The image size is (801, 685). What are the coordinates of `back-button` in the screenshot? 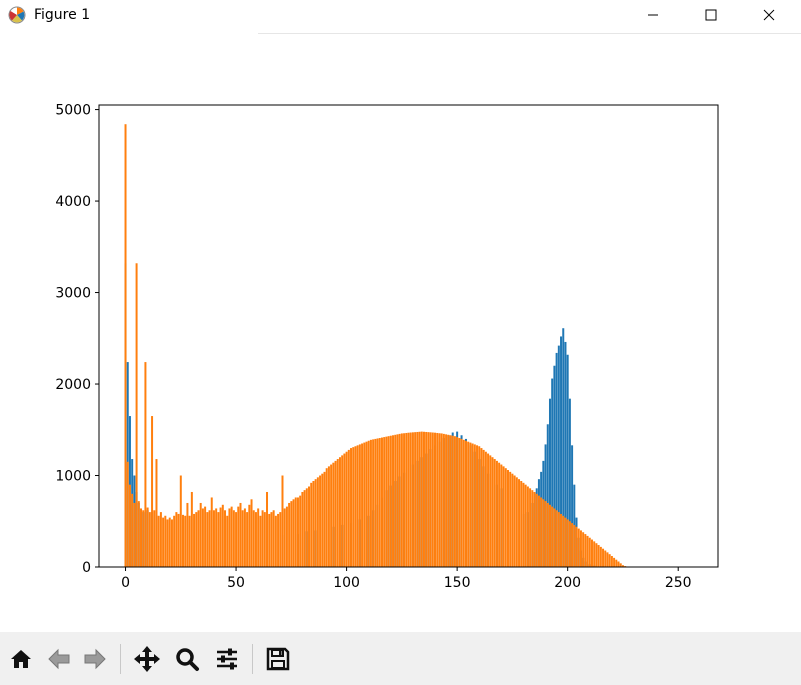 It's located at (59, 659).